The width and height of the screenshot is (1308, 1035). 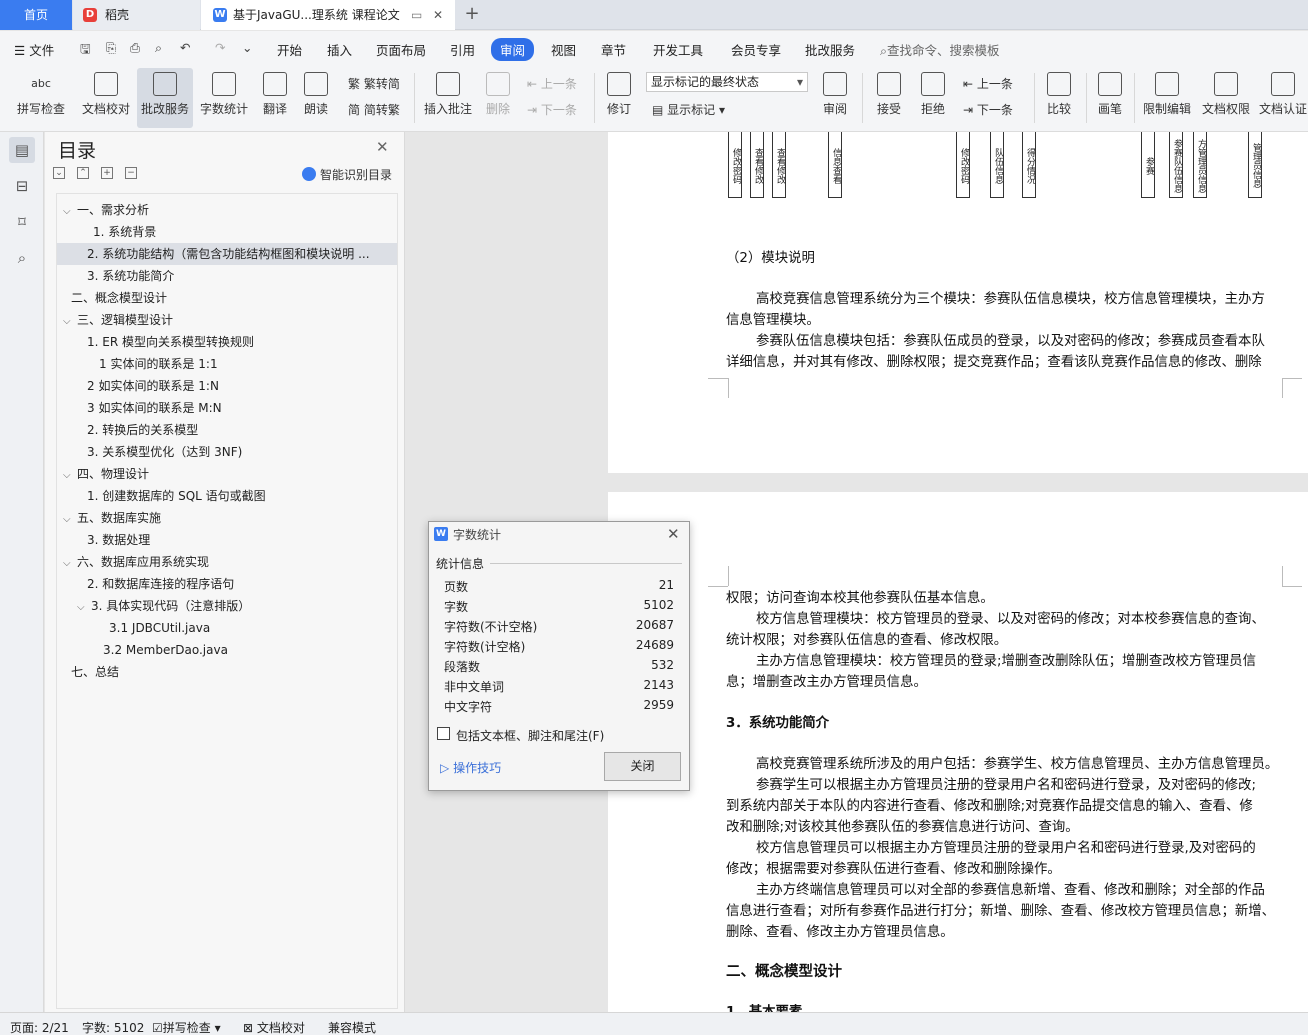 I want to click on tips-link: ▷ 操作技巧, so click(x=470, y=767).